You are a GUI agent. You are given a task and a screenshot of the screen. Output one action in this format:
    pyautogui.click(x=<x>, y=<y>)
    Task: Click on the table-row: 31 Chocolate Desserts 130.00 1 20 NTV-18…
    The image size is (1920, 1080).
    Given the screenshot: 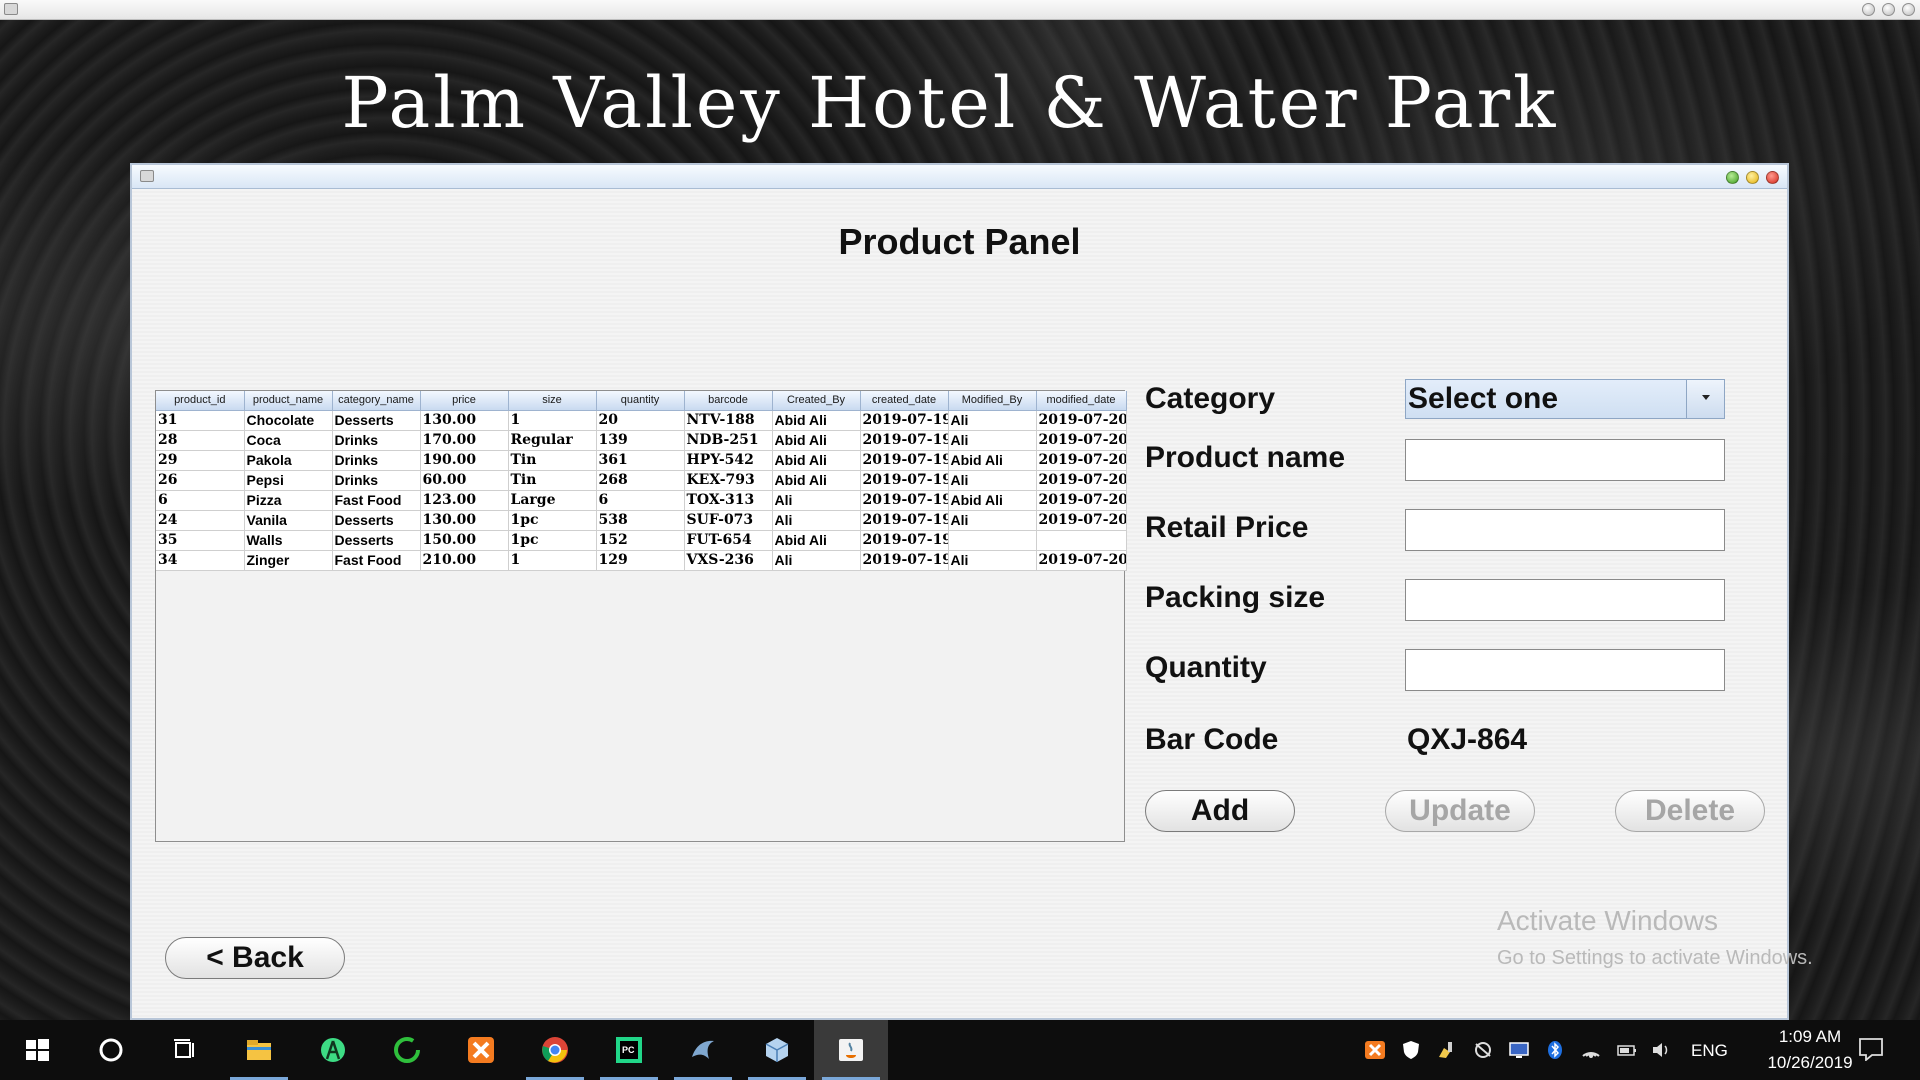 What is the action you would take?
    pyautogui.click(x=641, y=420)
    